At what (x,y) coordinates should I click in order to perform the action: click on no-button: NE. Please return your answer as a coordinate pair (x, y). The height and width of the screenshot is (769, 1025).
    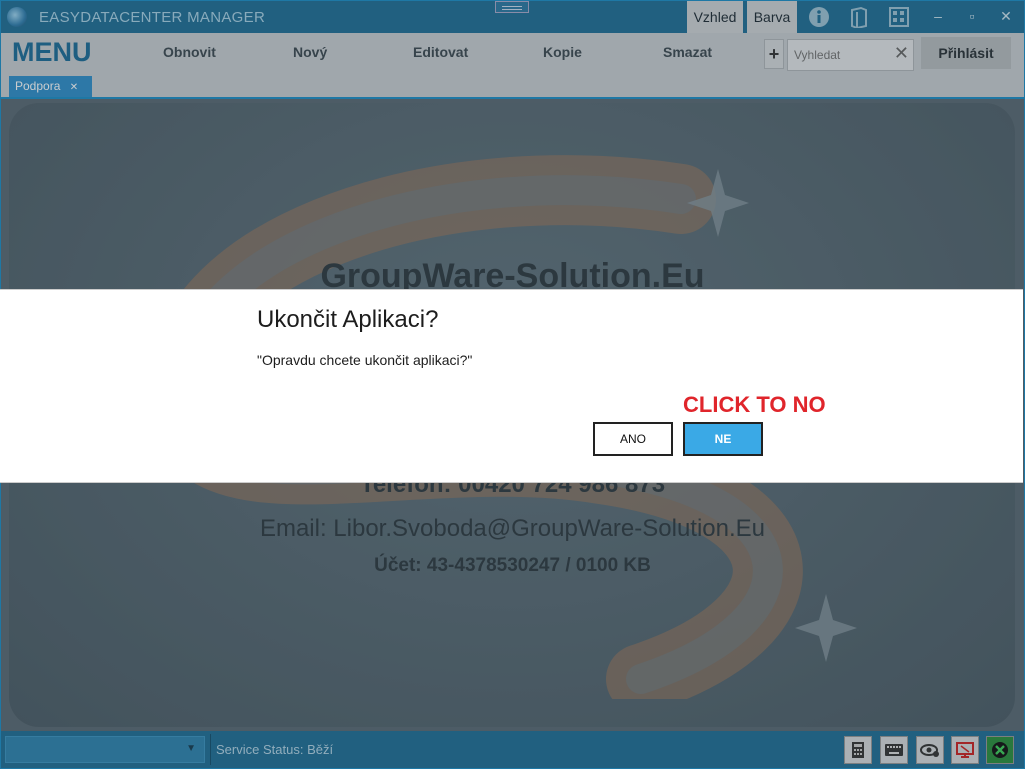
    Looking at the image, I should click on (723, 439).